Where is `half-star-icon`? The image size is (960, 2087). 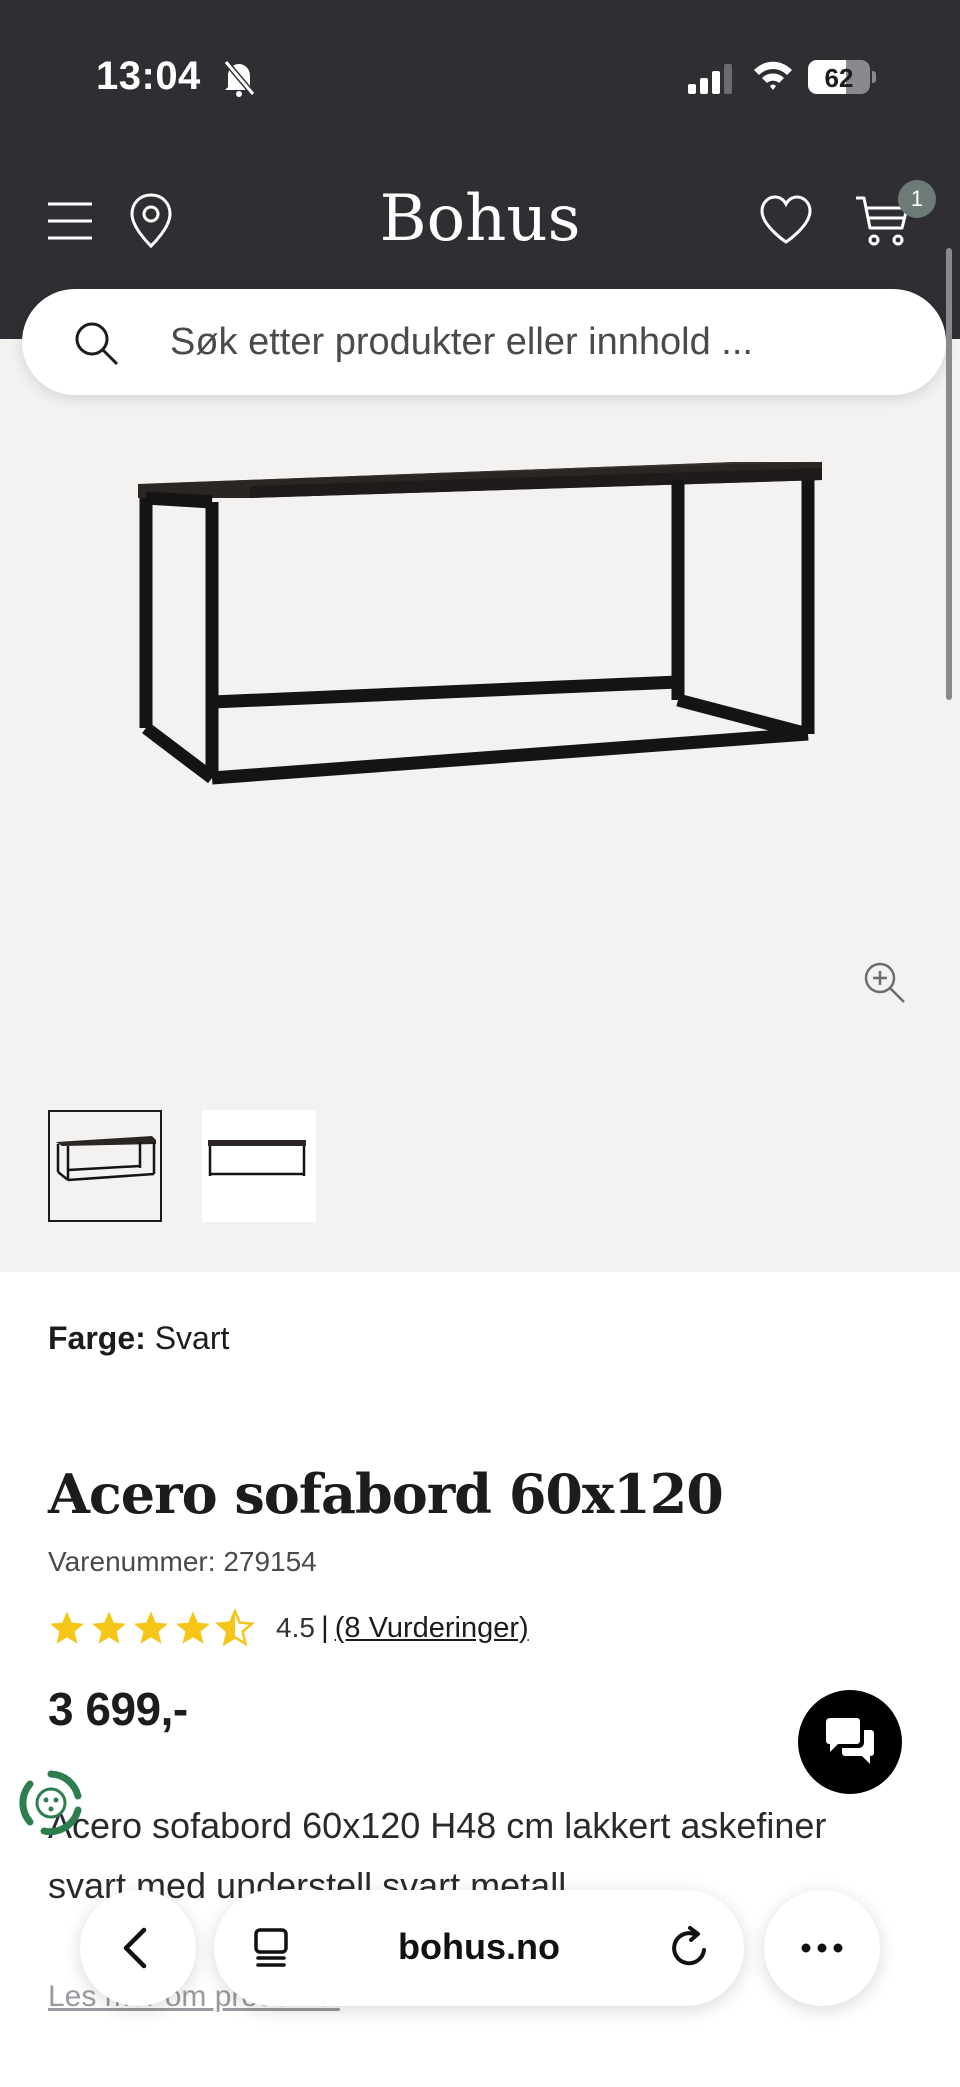 half-star-icon is located at coordinates (235, 1628).